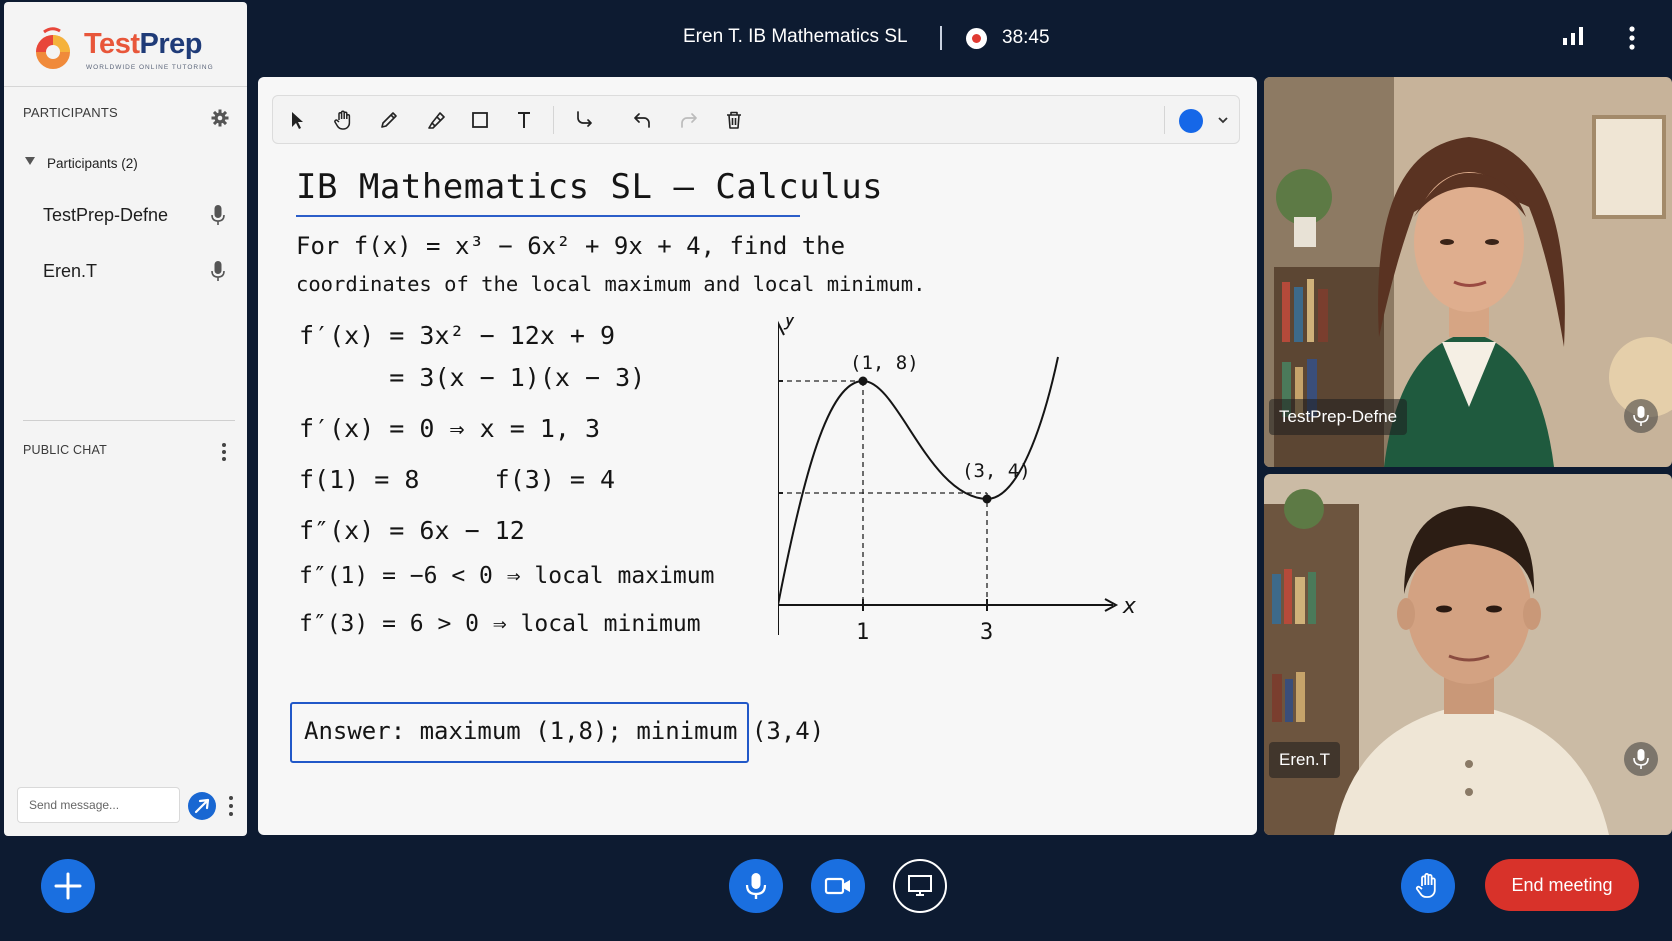  Describe the element at coordinates (70, 271) in the screenshot. I see `participant-name: Eren.T` at that location.